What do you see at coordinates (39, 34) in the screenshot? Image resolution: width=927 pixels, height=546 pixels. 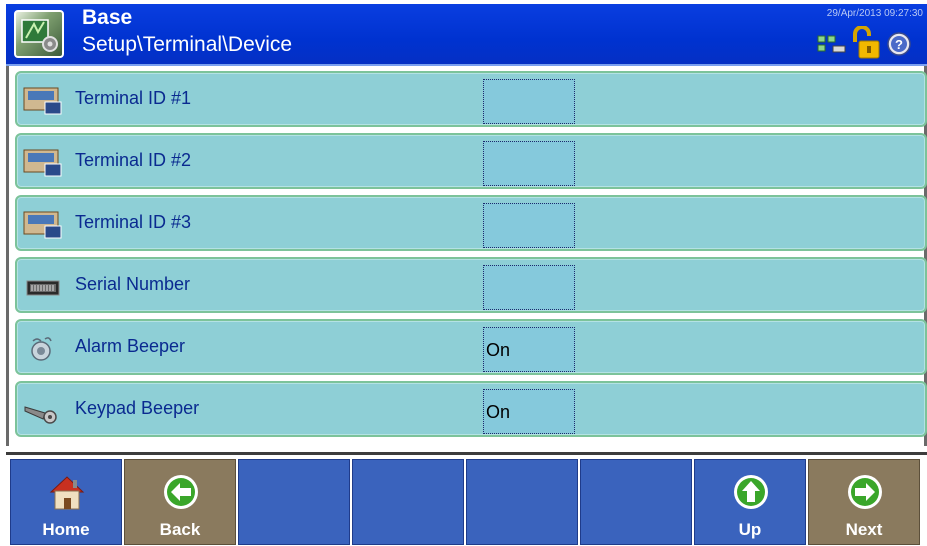 I see `terminal-setup-icon` at bounding box center [39, 34].